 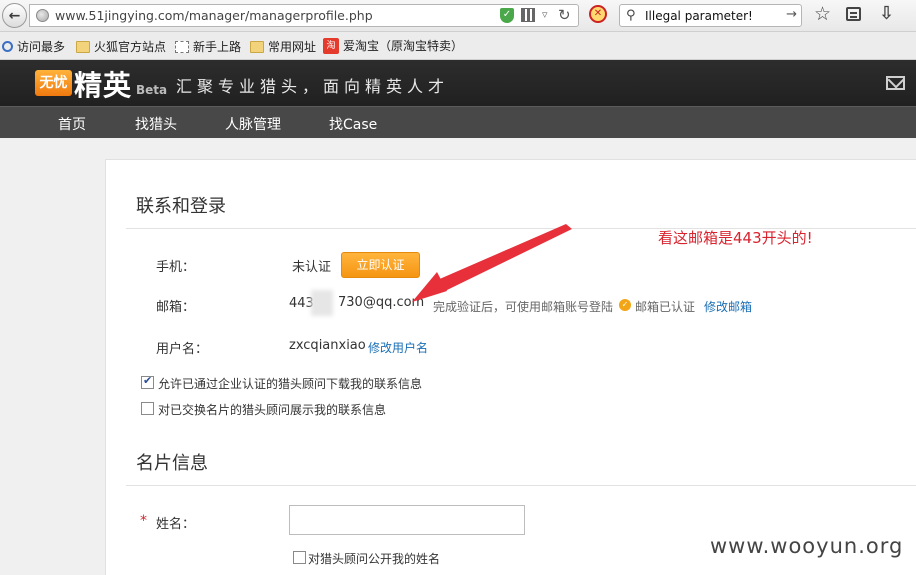 I want to click on bookmark-label: 常用网址, so click(x=292, y=47).